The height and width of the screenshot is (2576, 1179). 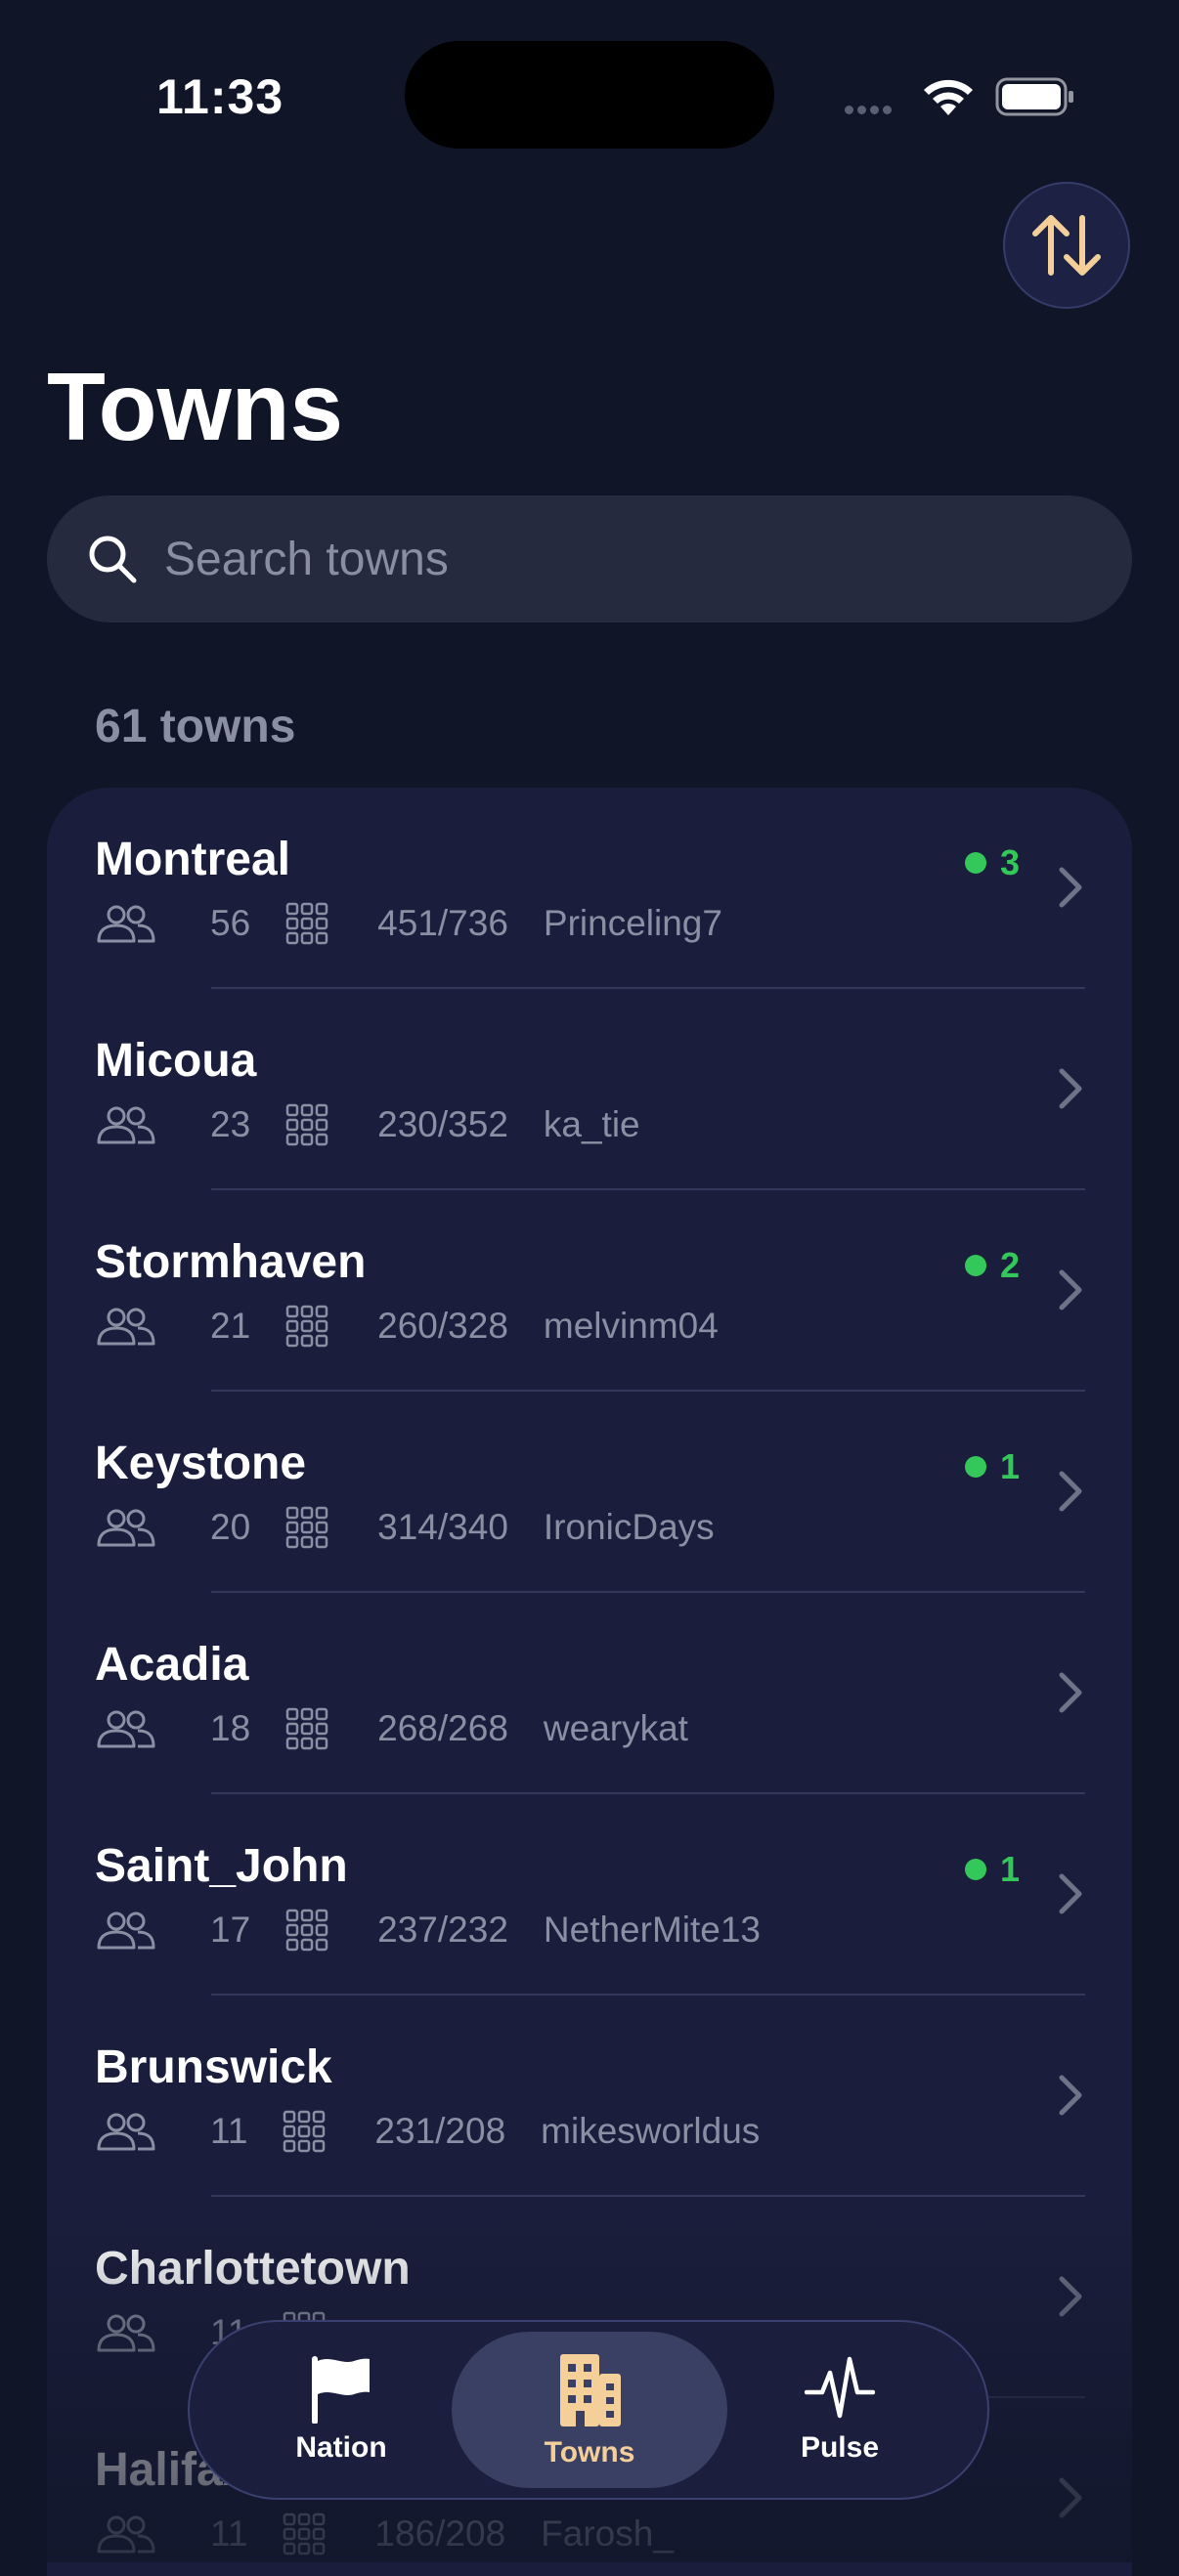 What do you see at coordinates (632, 923) in the screenshot?
I see `town-owner: Princeling7` at bounding box center [632, 923].